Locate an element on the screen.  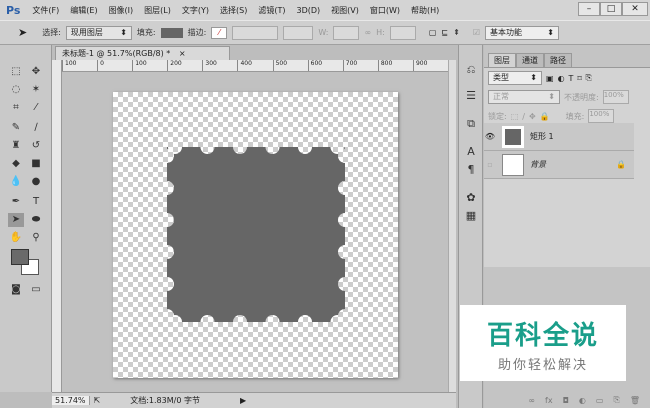
document-tab: 未标题-1 @ 51.7%(RGB/8) * × is located at coordinates (142, 53).